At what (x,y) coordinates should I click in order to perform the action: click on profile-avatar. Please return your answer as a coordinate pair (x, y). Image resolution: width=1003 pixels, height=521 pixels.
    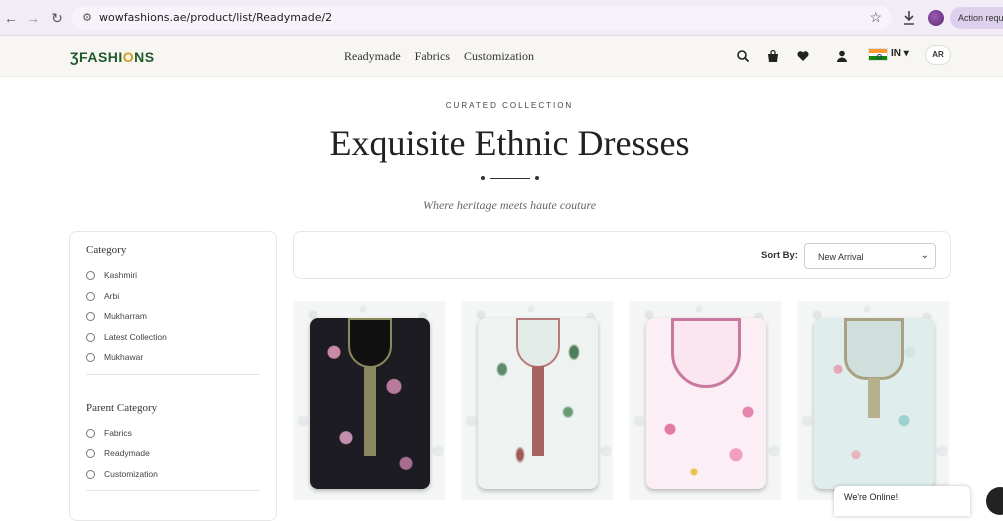
    Looking at the image, I should click on (936, 18).